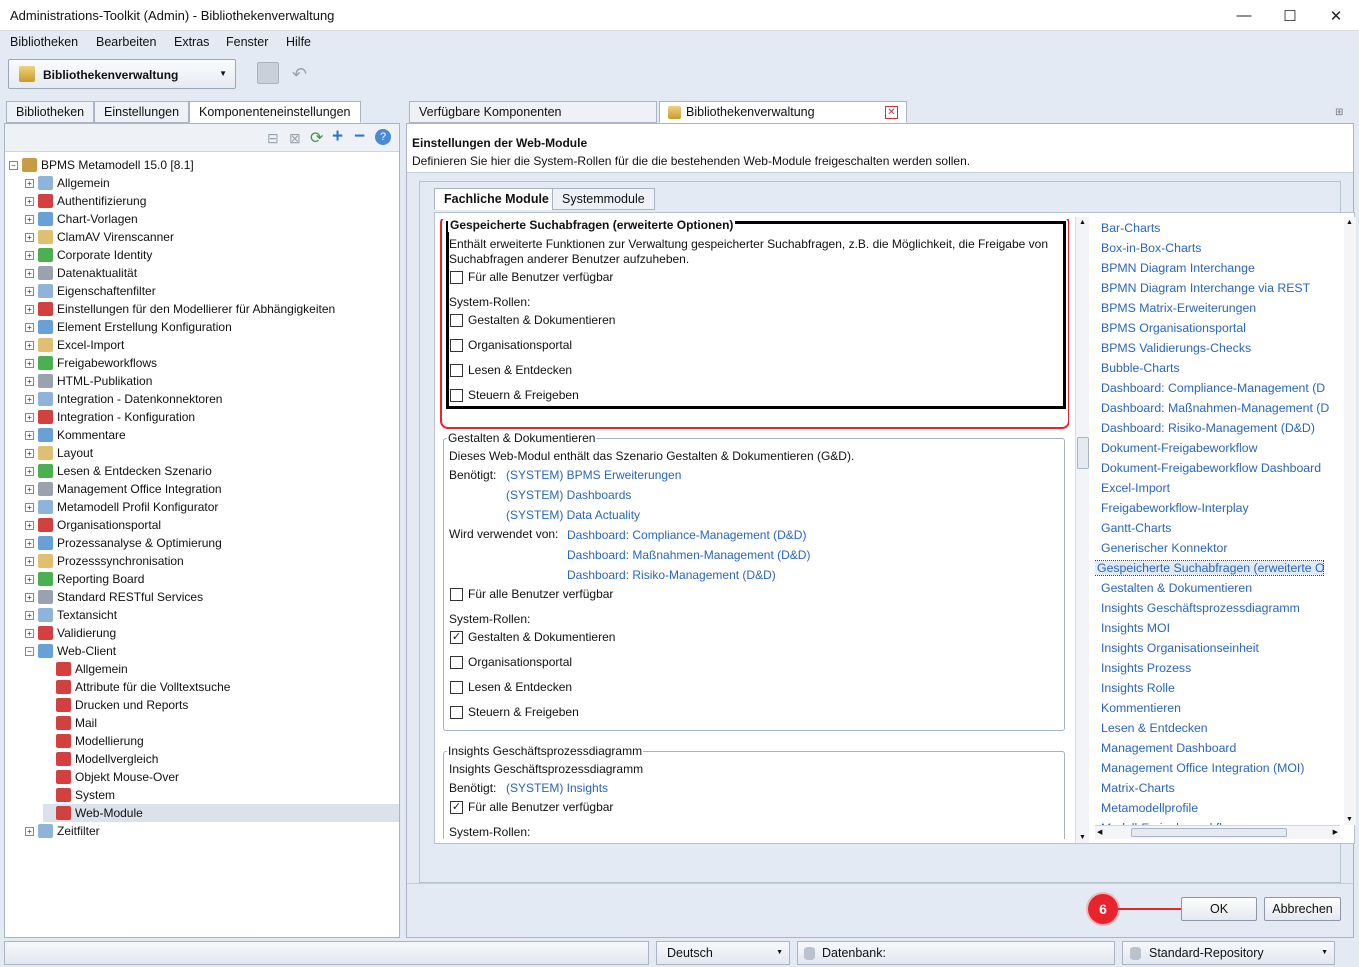 Image resolution: width=1359 pixels, height=967 pixels. Describe the element at coordinates (88, 255) in the screenshot. I see `tree-item: + Corporate Identity` at that location.